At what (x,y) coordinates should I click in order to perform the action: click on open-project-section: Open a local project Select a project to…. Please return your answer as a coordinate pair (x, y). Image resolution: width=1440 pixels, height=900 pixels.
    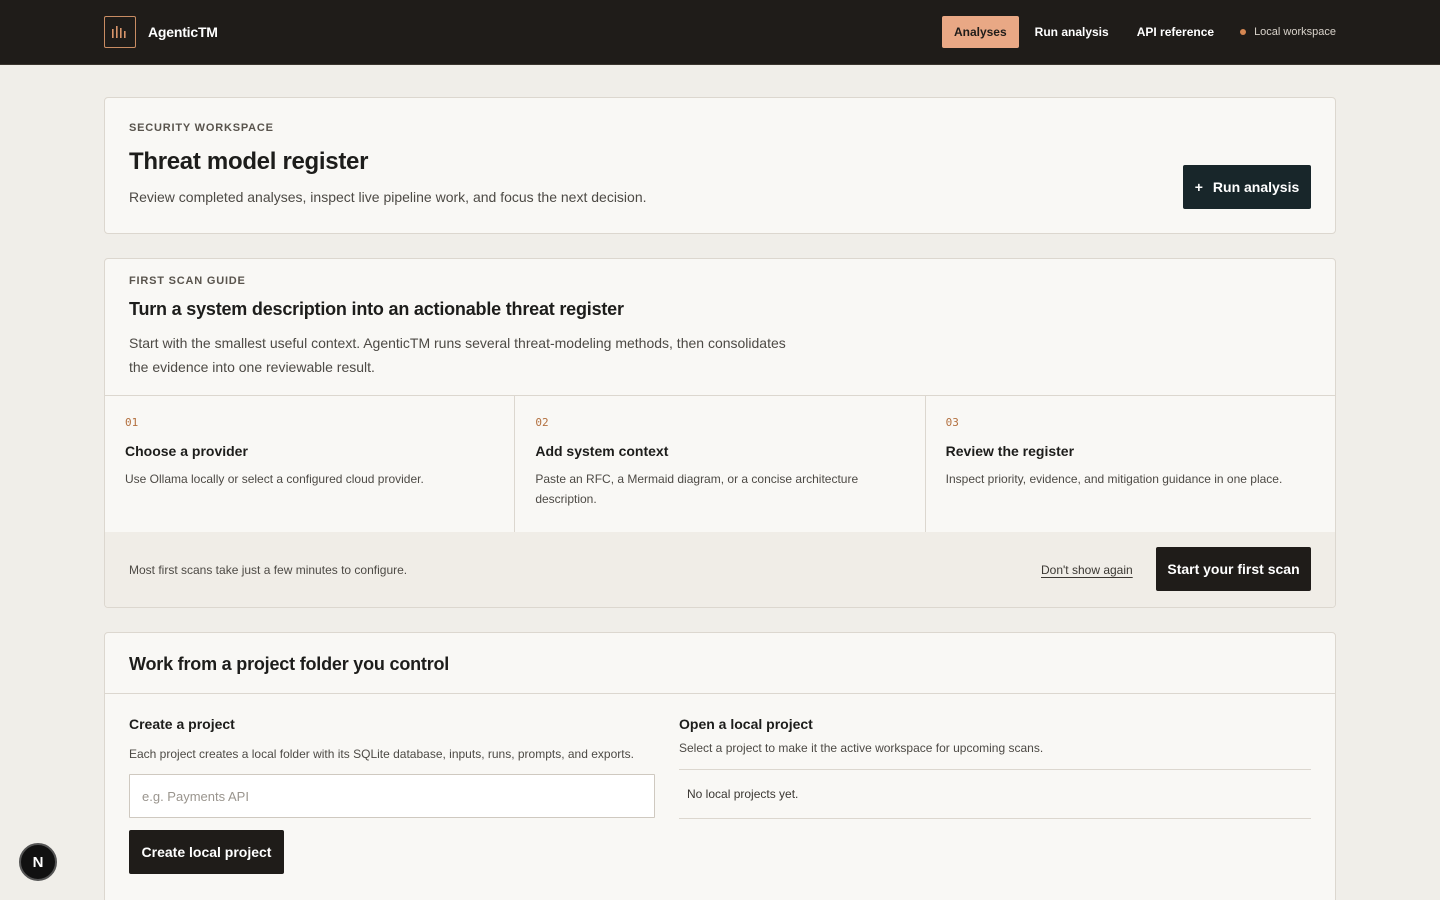
    Looking at the image, I should click on (995, 767).